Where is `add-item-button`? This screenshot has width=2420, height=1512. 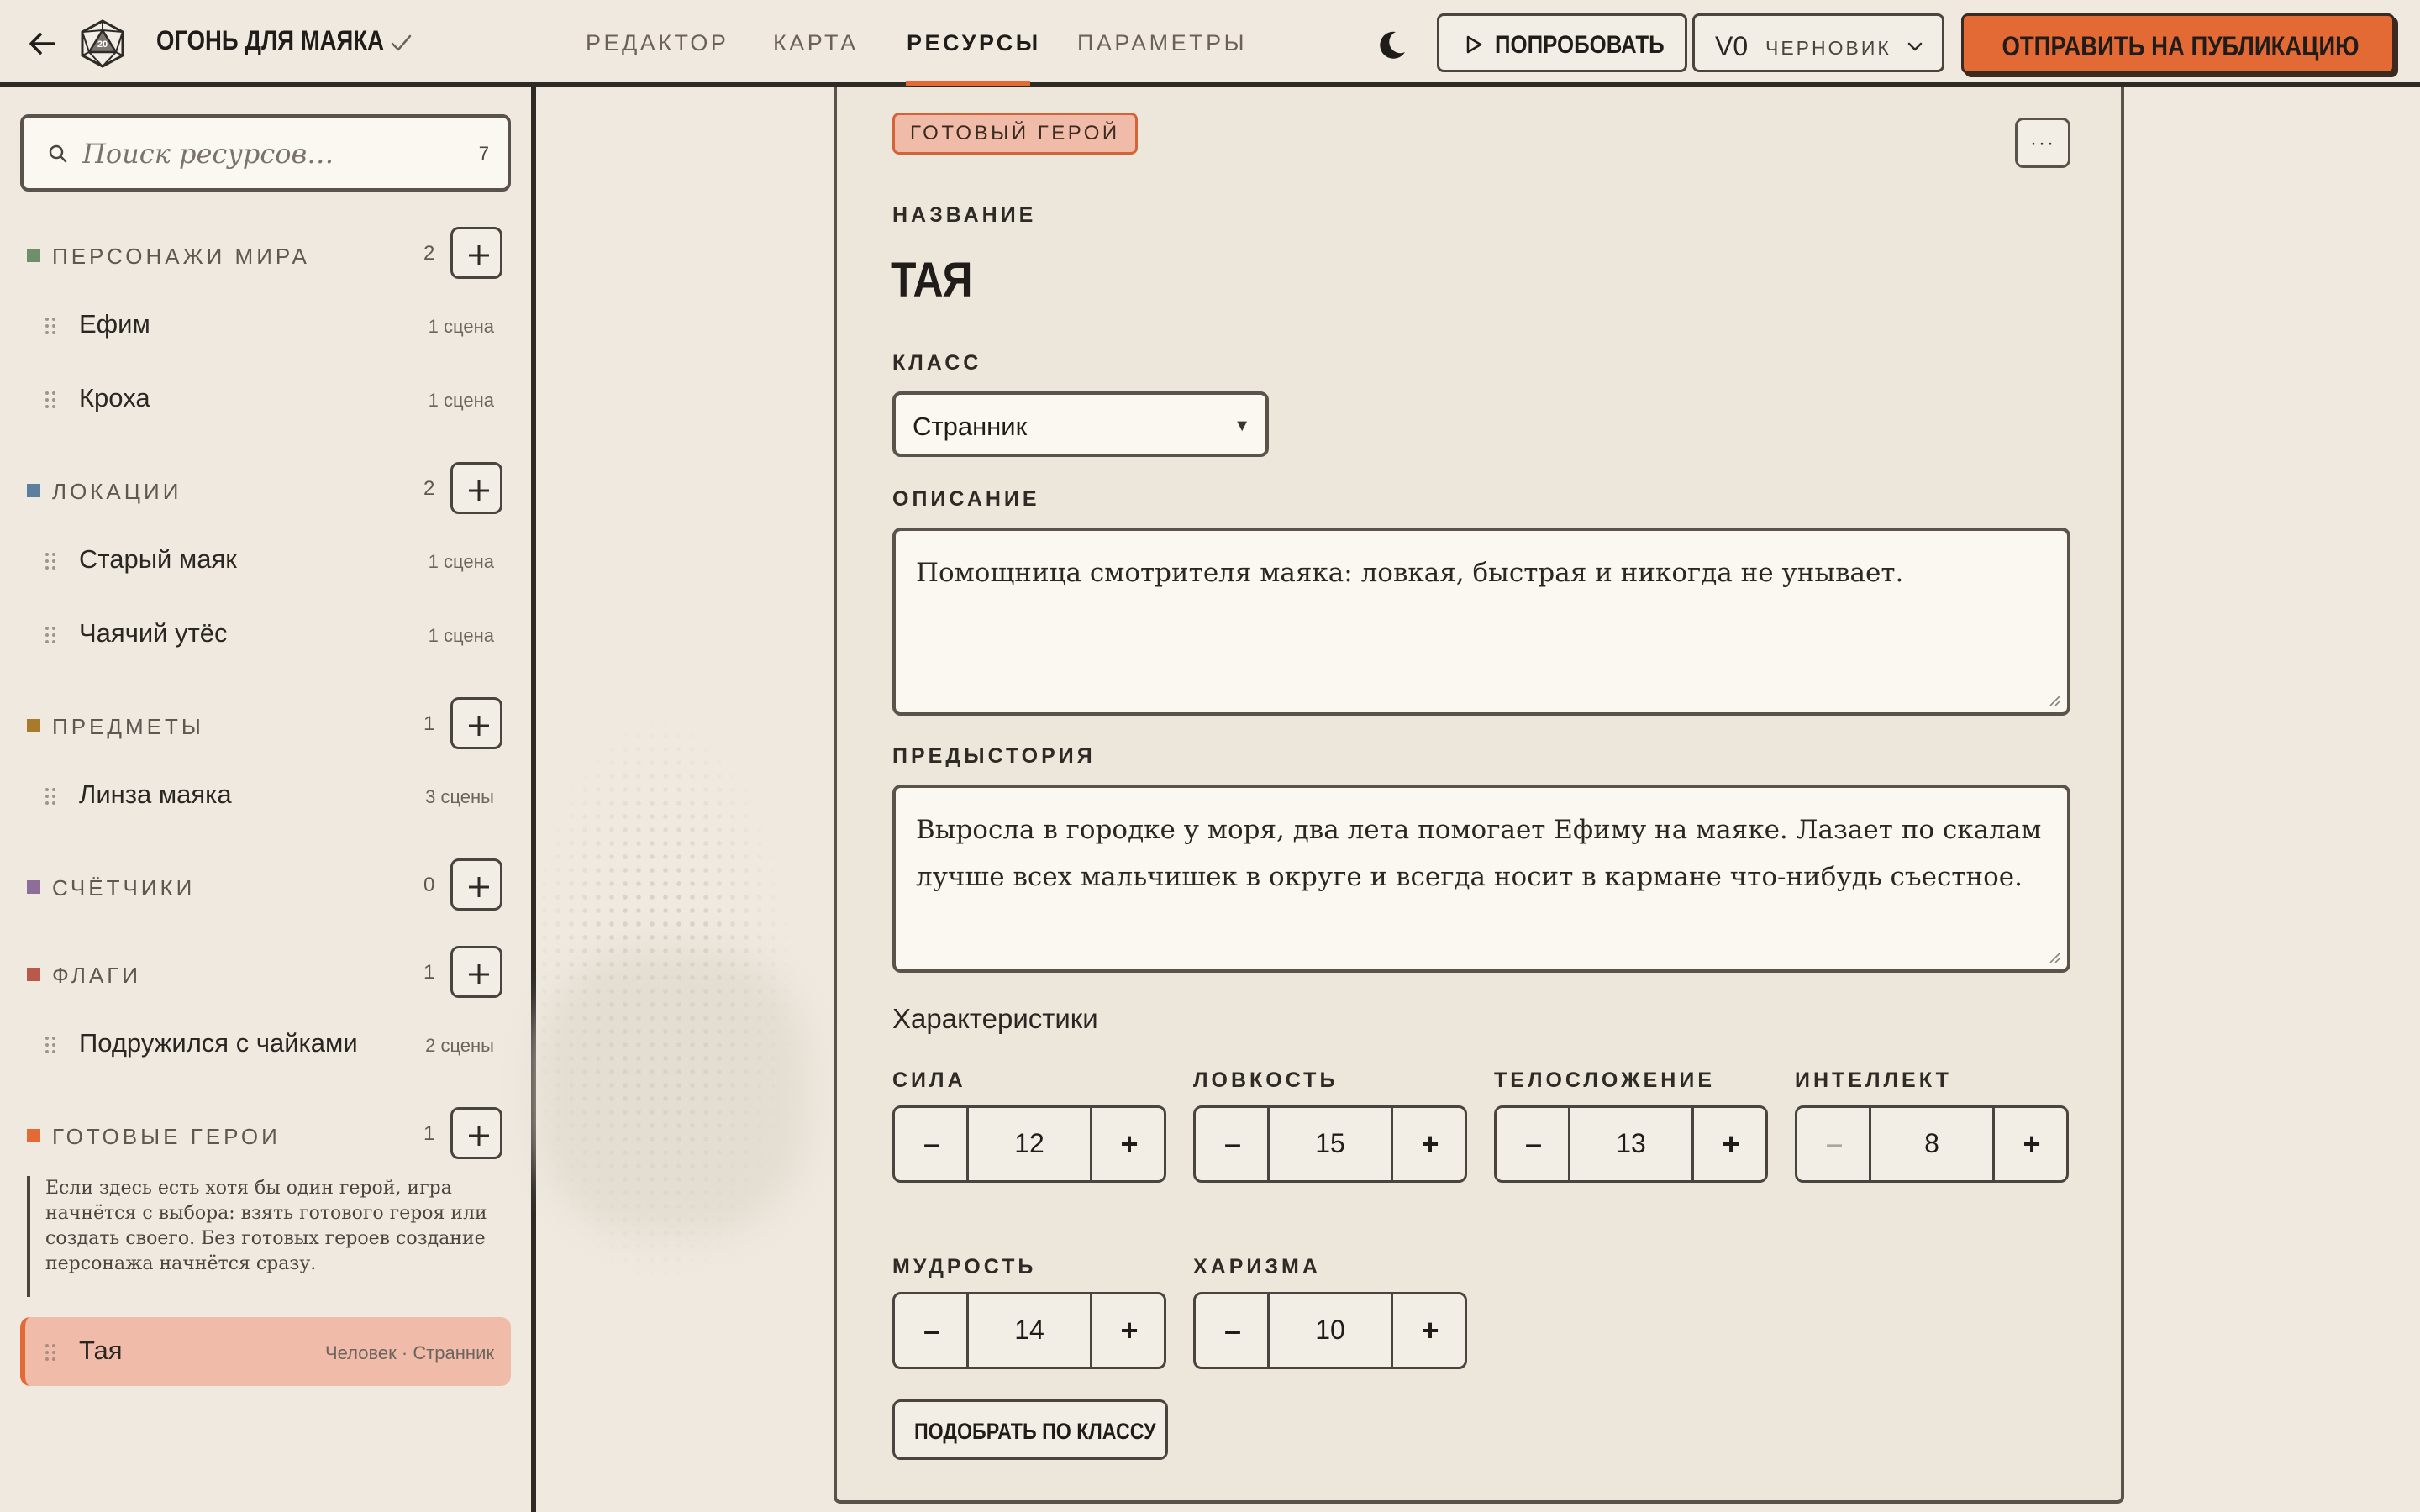
add-item-button is located at coordinates (476, 723).